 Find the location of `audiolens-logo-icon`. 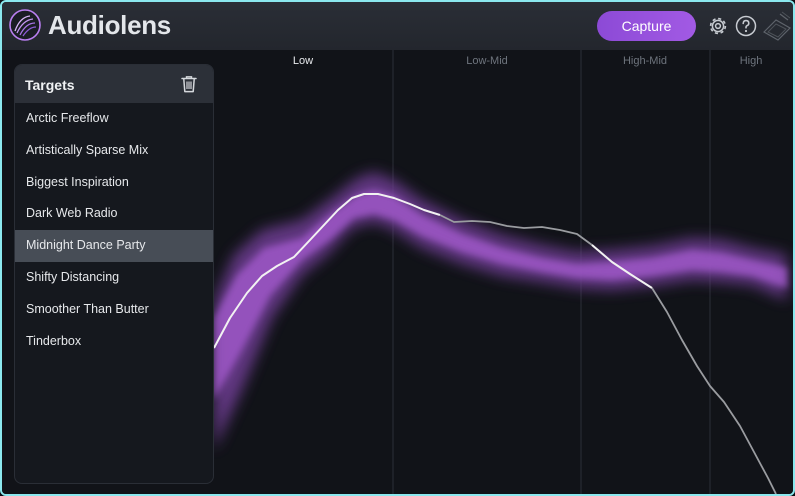

audiolens-logo-icon is located at coordinates (25, 25).